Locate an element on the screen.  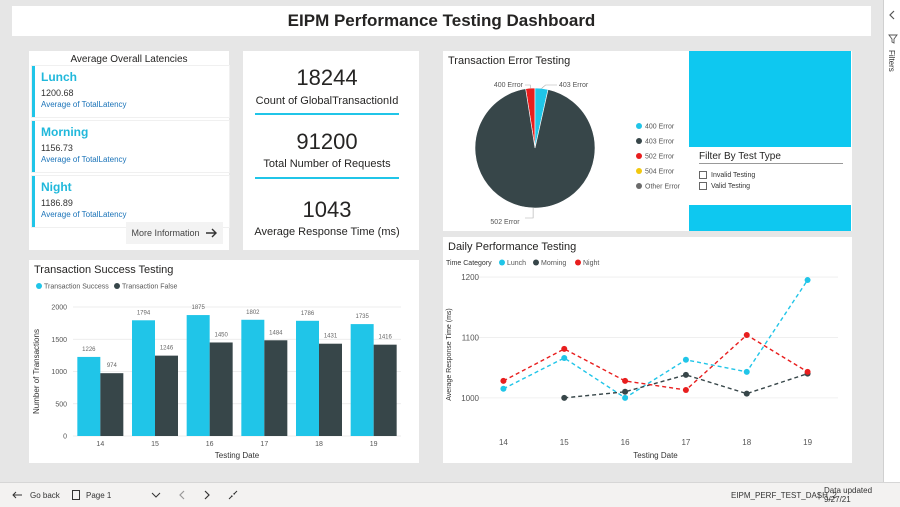
data-label: 1786 is located at coordinates (308, 314).